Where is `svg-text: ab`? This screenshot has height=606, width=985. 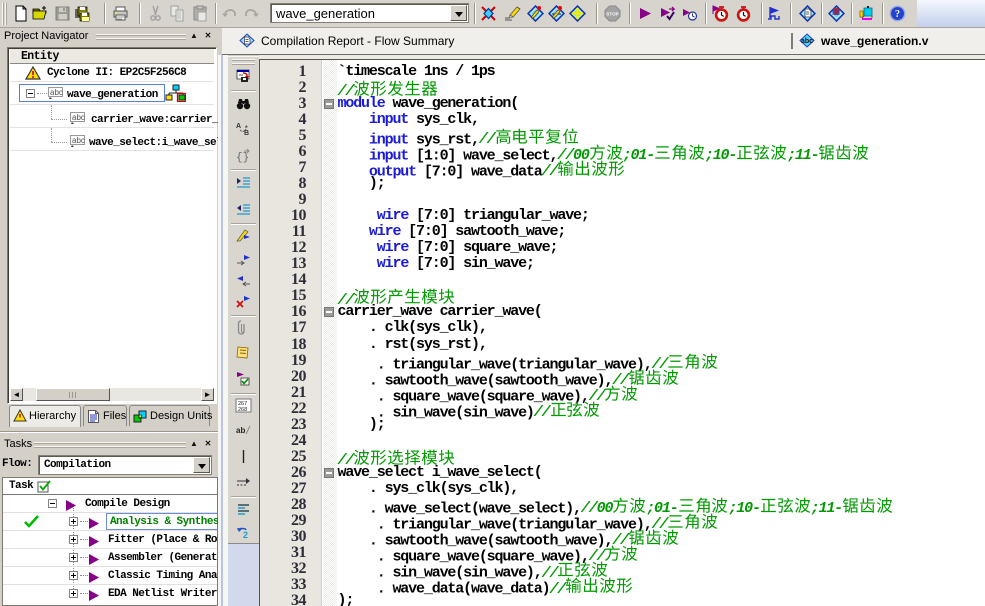 svg-text: ab is located at coordinates (240, 430).